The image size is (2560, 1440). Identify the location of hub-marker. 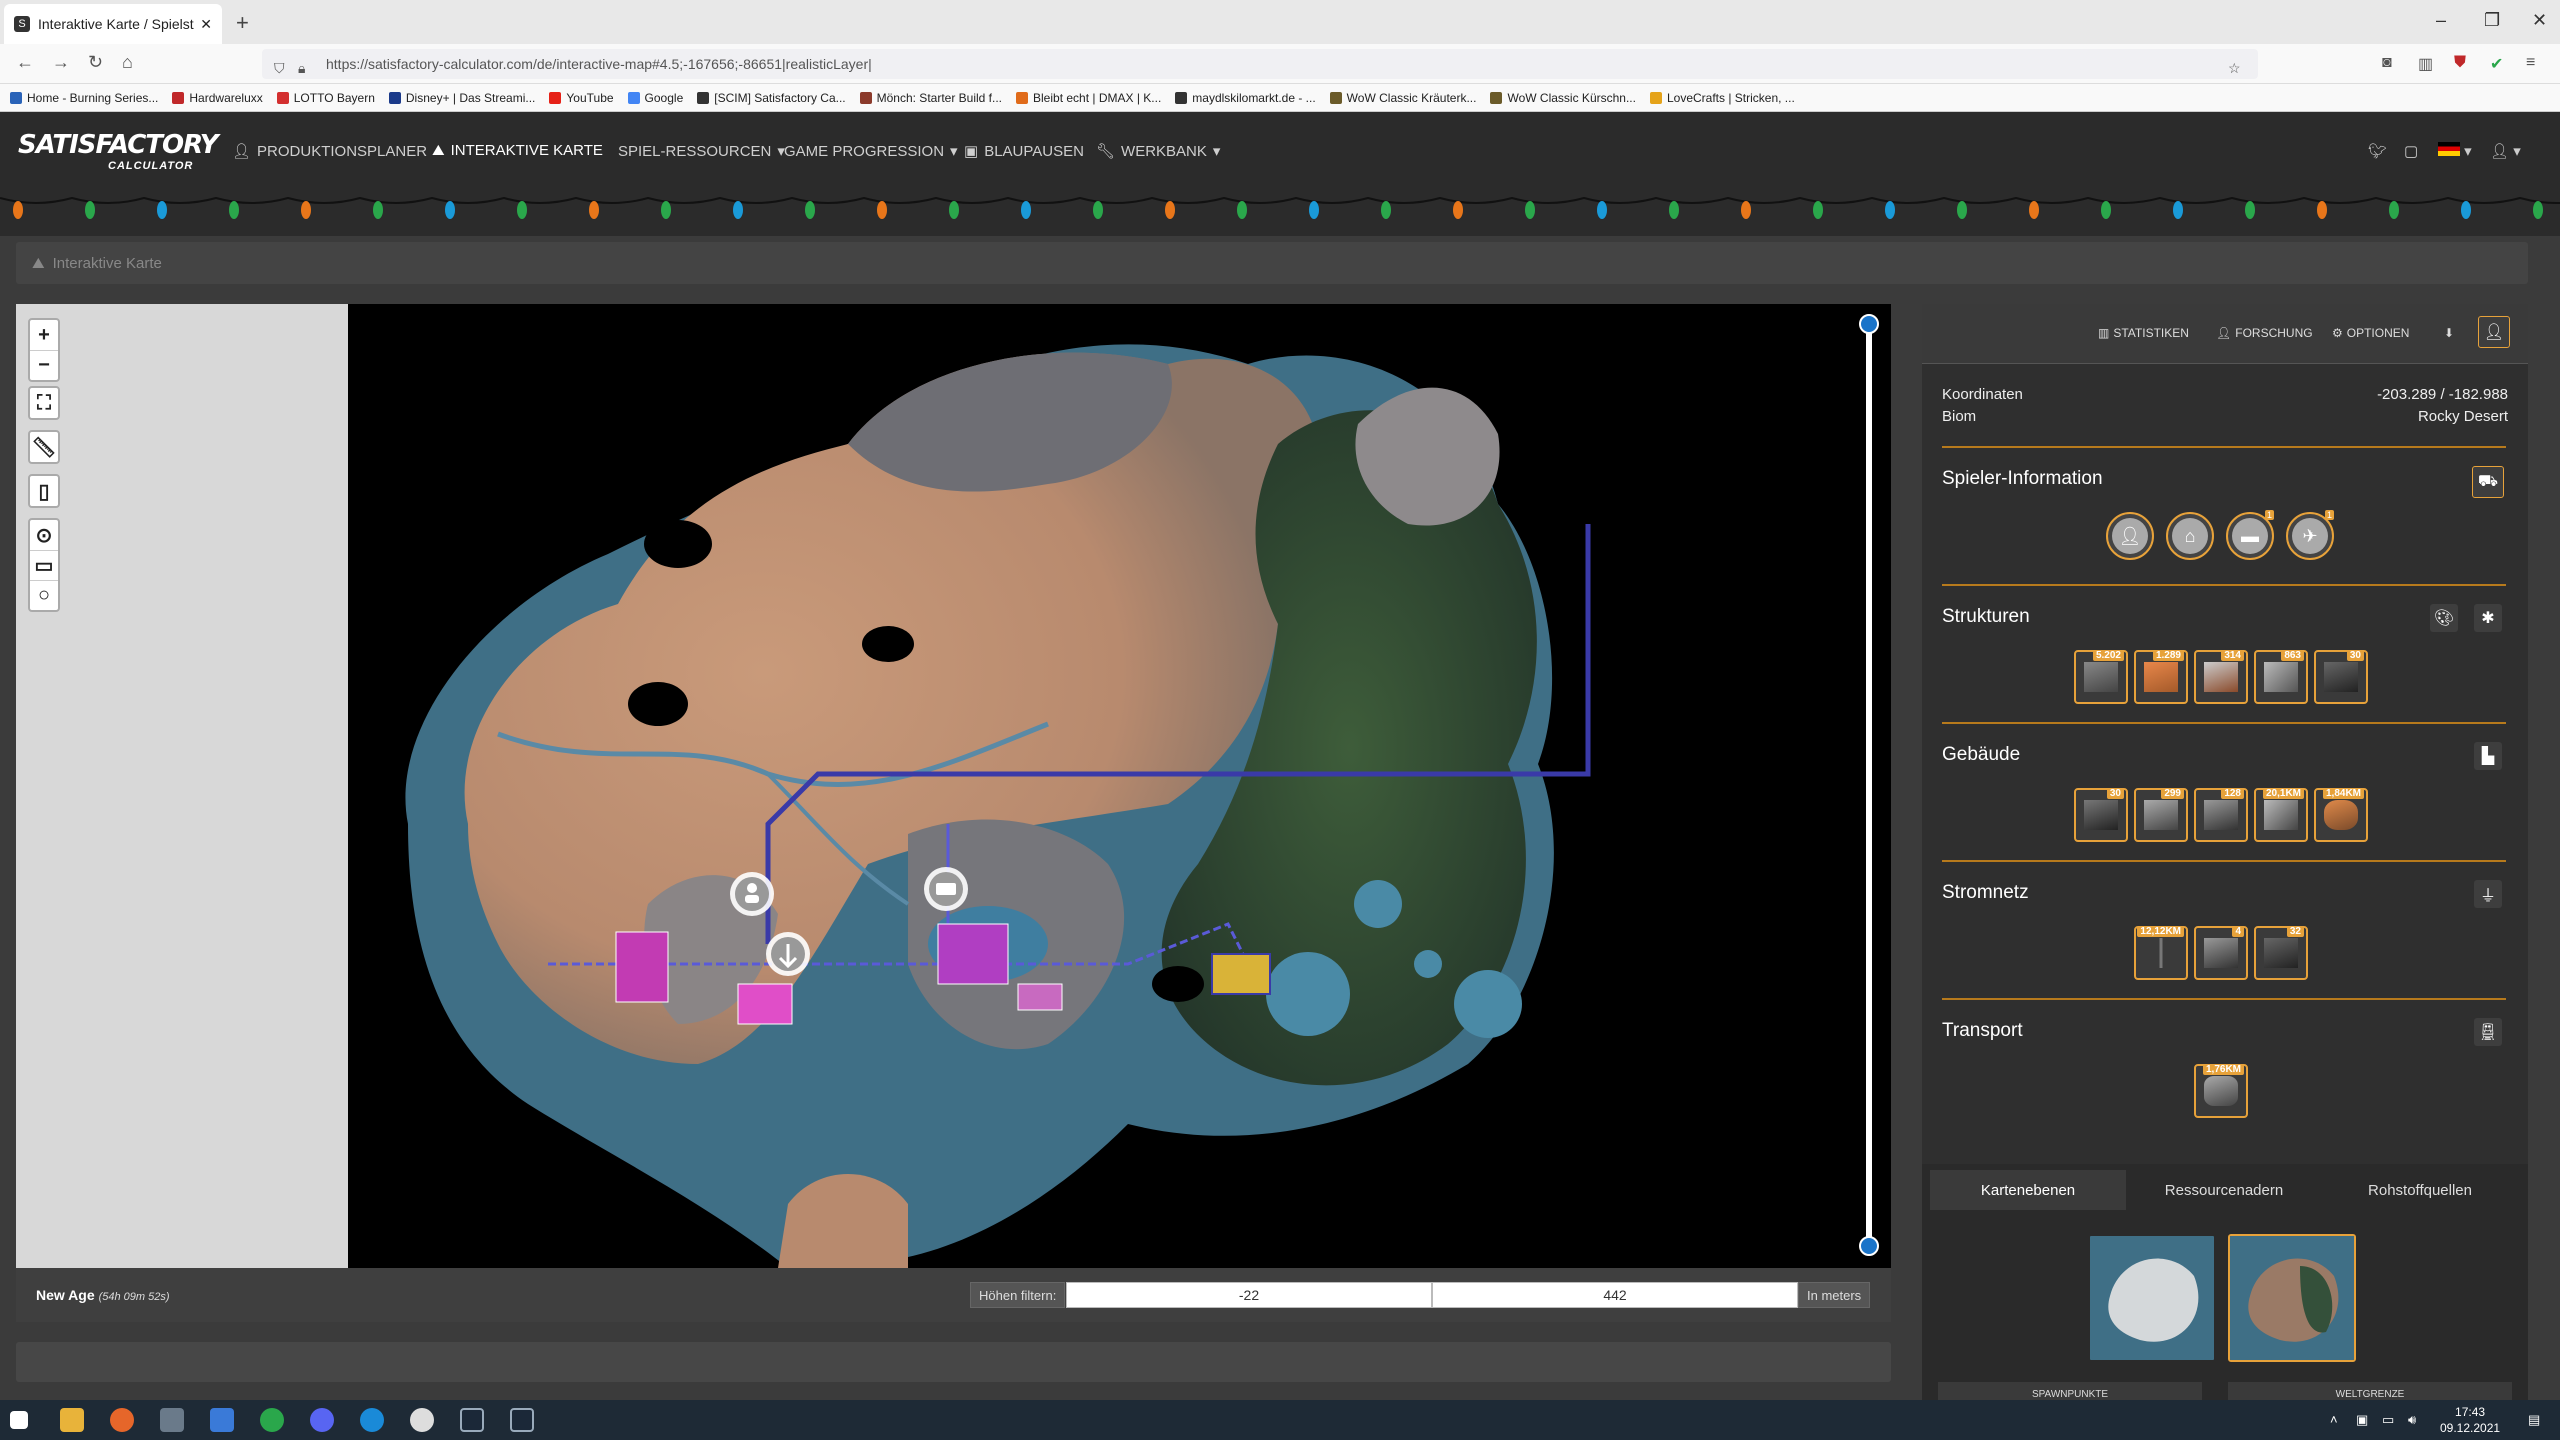
(788, 954).